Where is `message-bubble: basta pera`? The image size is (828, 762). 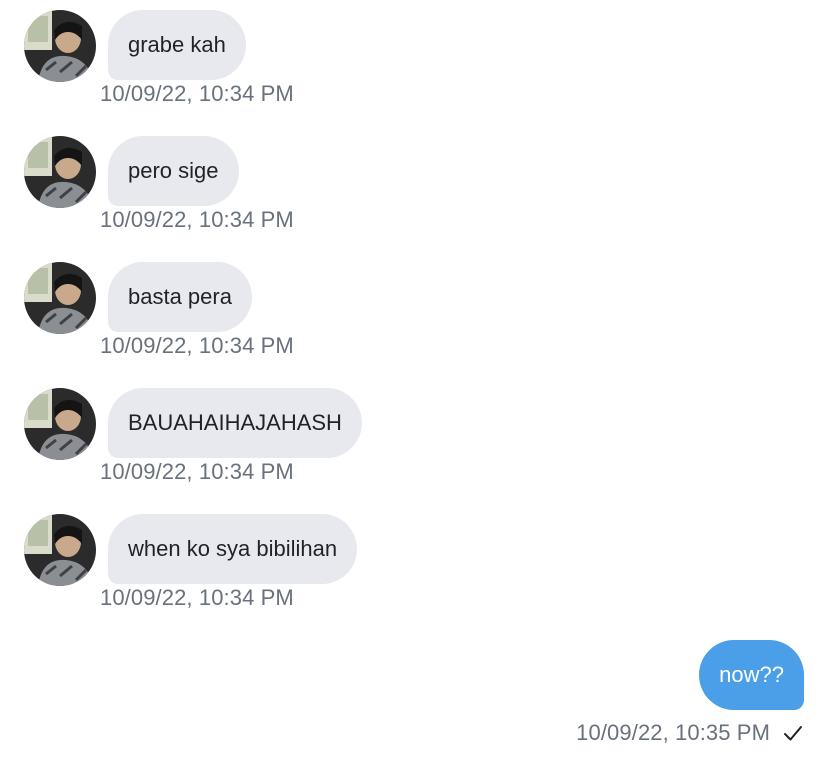 message-bubble: basta pera is located at coordinates (180, 297).